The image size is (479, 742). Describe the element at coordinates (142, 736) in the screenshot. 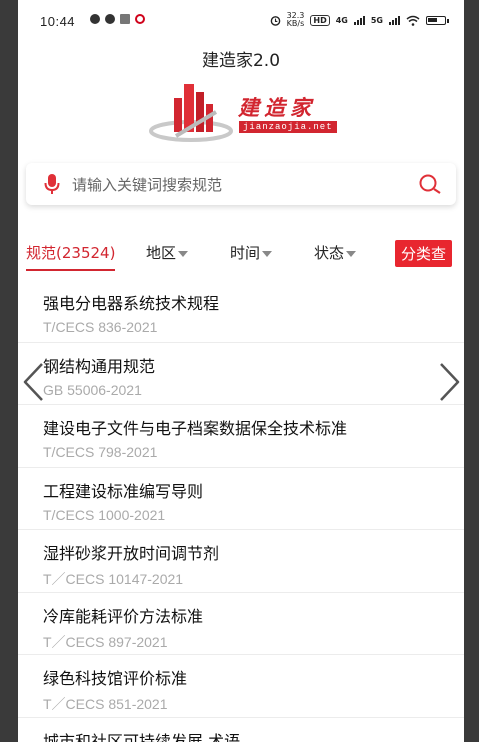

I see `item-title: 城市和社区可持续发展 术语` at that location.